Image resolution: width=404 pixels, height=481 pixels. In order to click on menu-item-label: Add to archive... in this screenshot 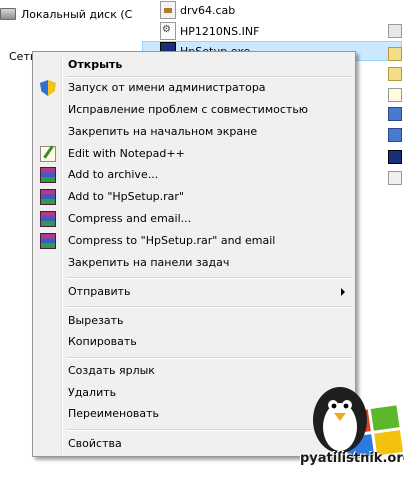, I will do `click(113, 174)`.